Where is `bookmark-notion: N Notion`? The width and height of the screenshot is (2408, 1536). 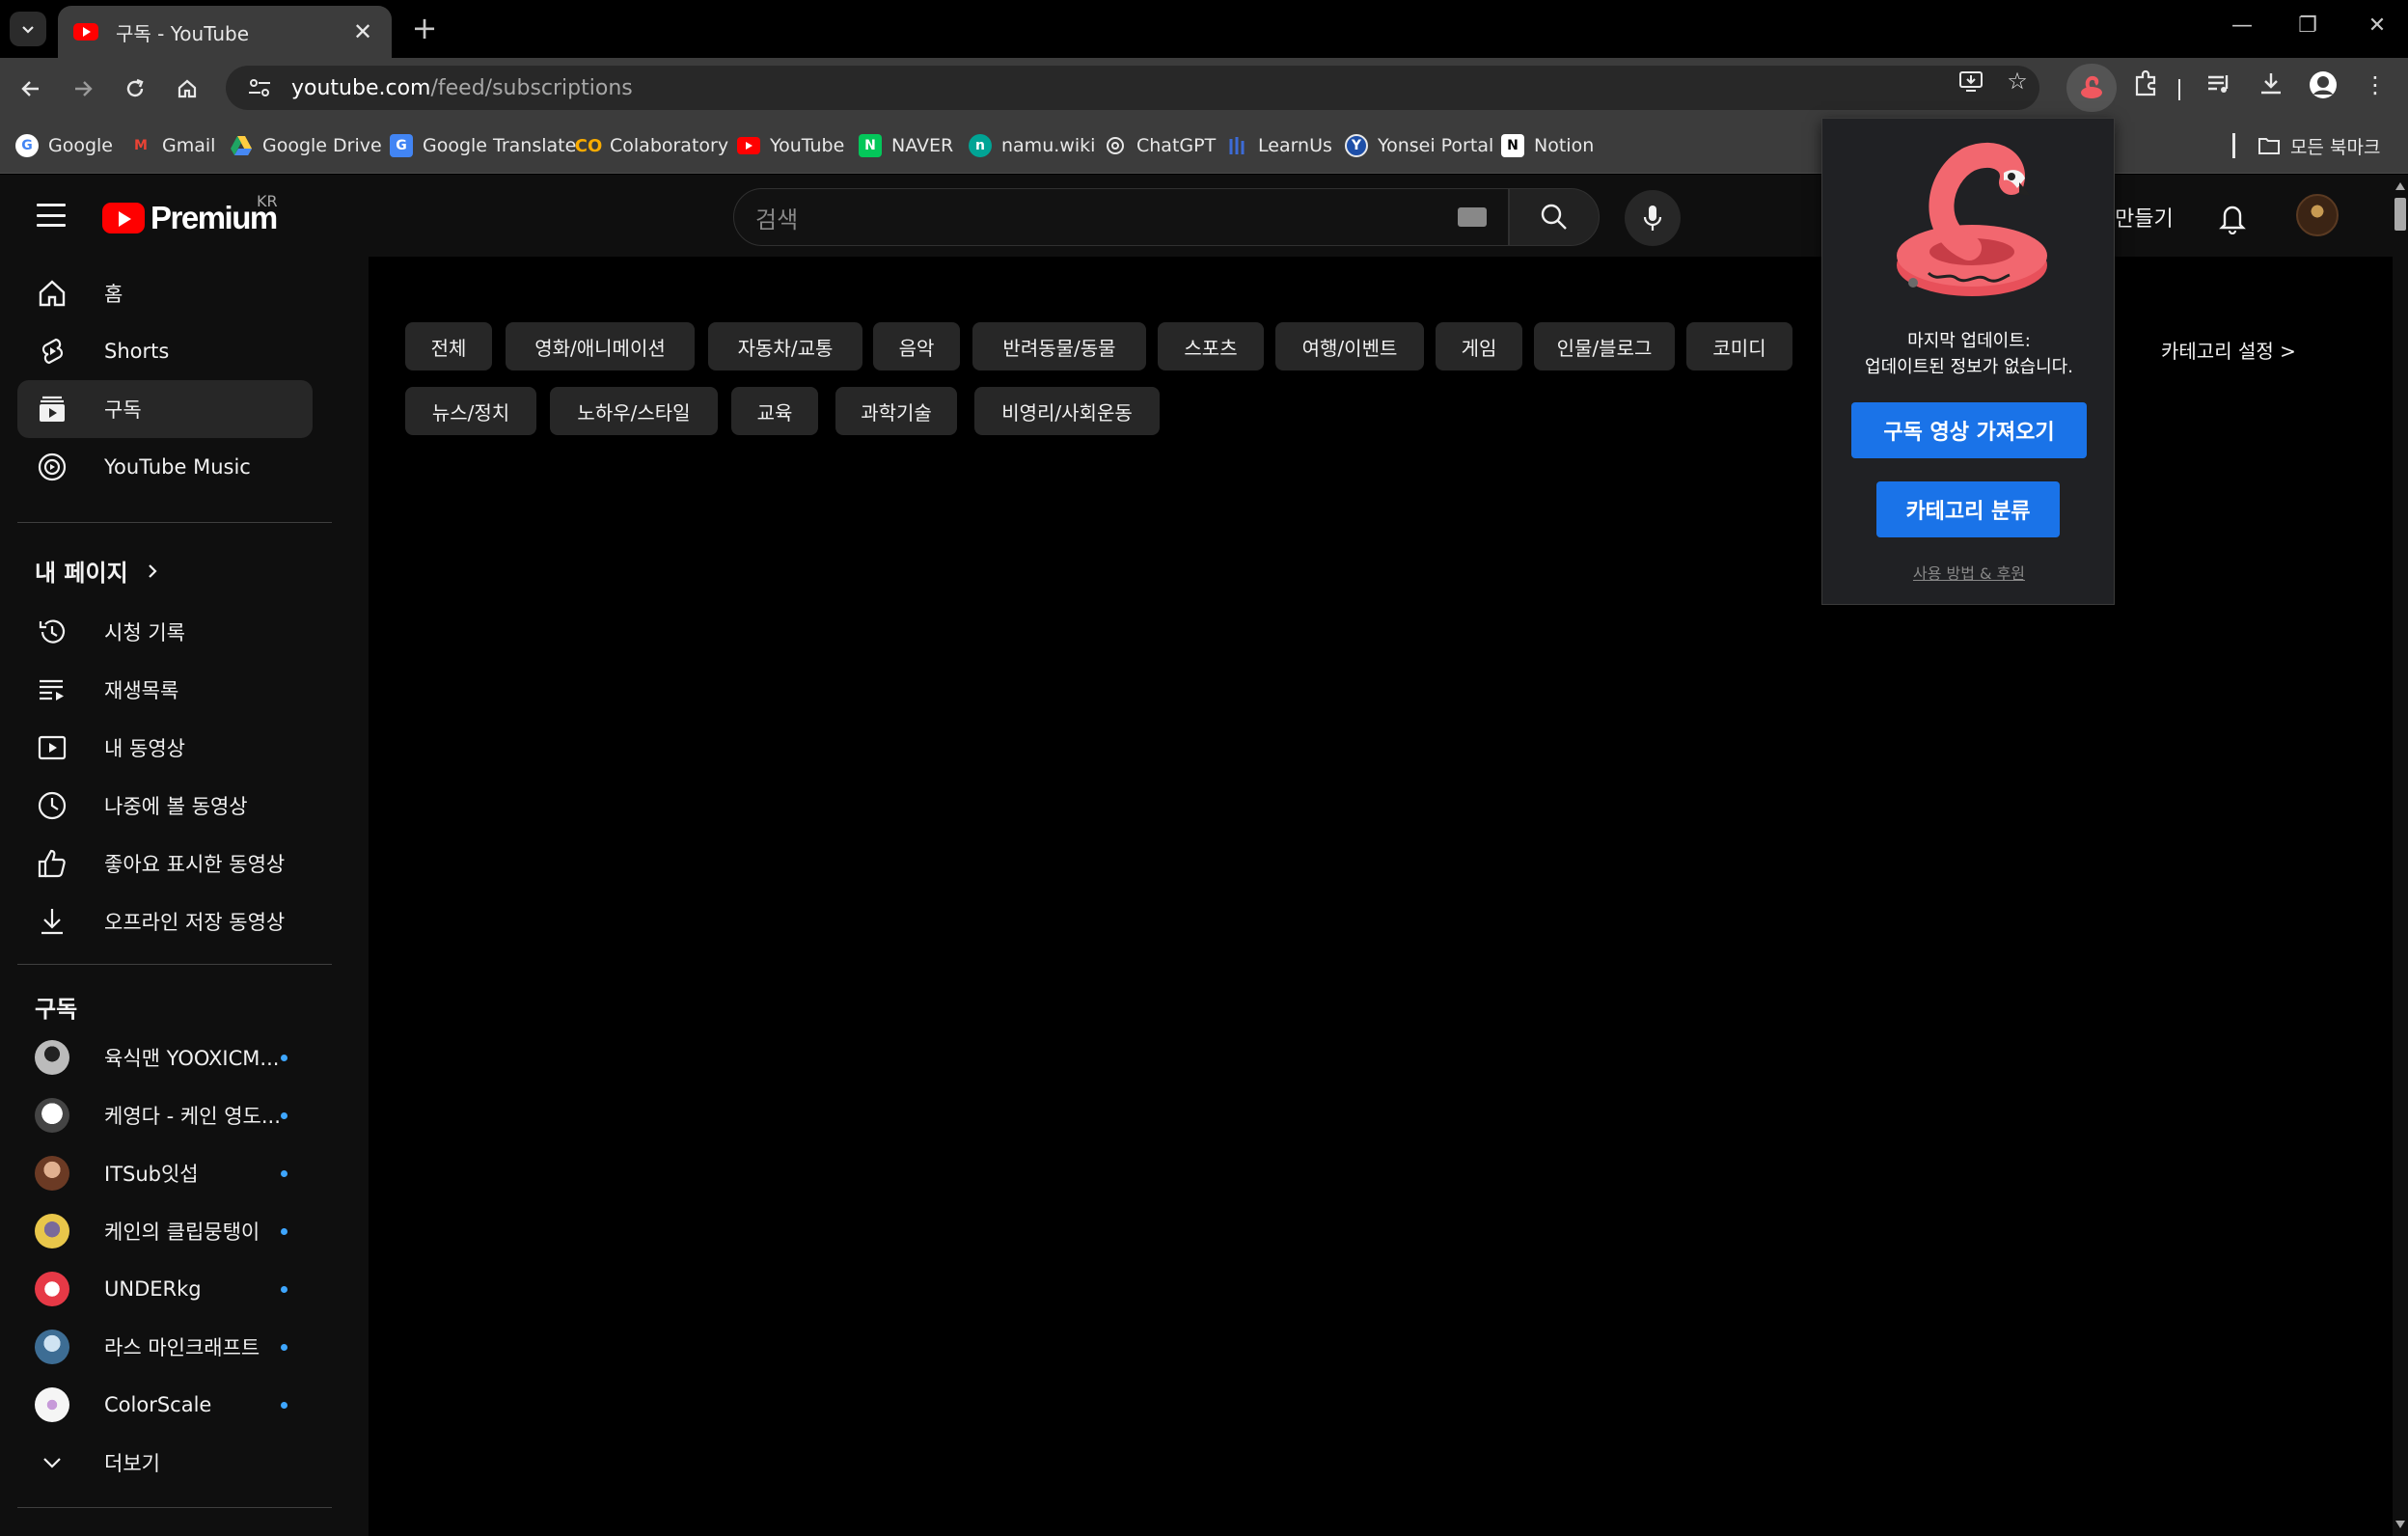
bookmark-notion: N Notion is located at coordinates (1547, 145).